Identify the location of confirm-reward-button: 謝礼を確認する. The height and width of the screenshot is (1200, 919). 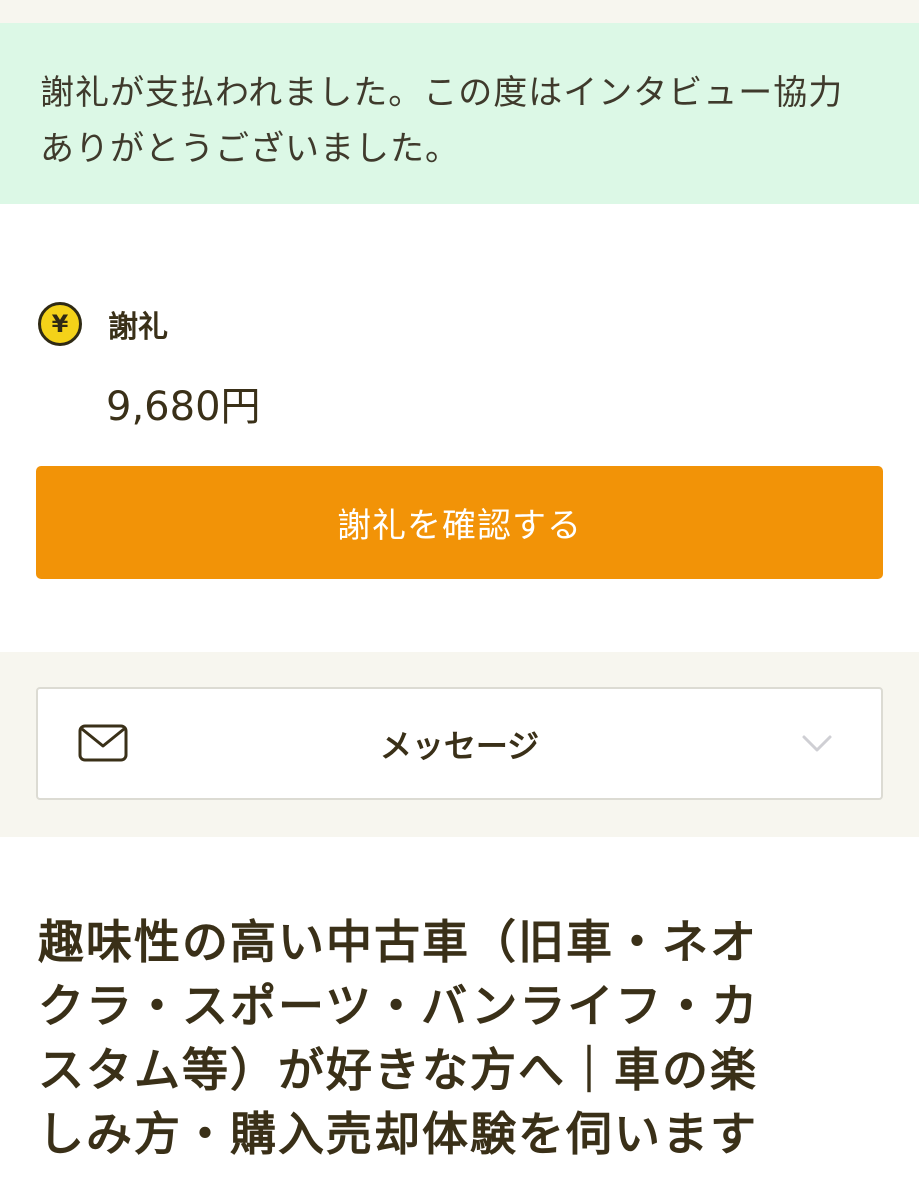
(459, 522).